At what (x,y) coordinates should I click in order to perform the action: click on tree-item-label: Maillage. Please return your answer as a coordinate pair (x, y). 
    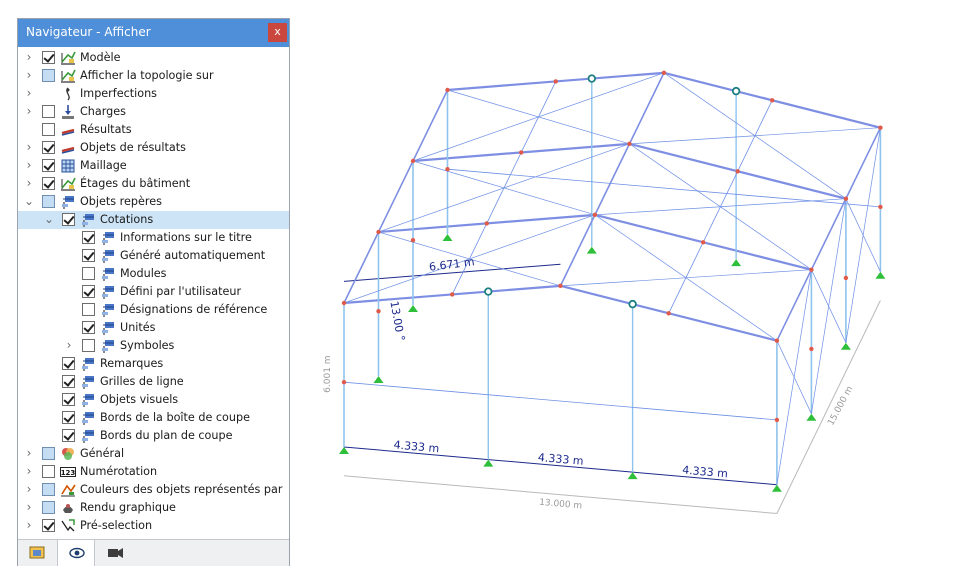
    Looking at the image, I should click on (103, 165).